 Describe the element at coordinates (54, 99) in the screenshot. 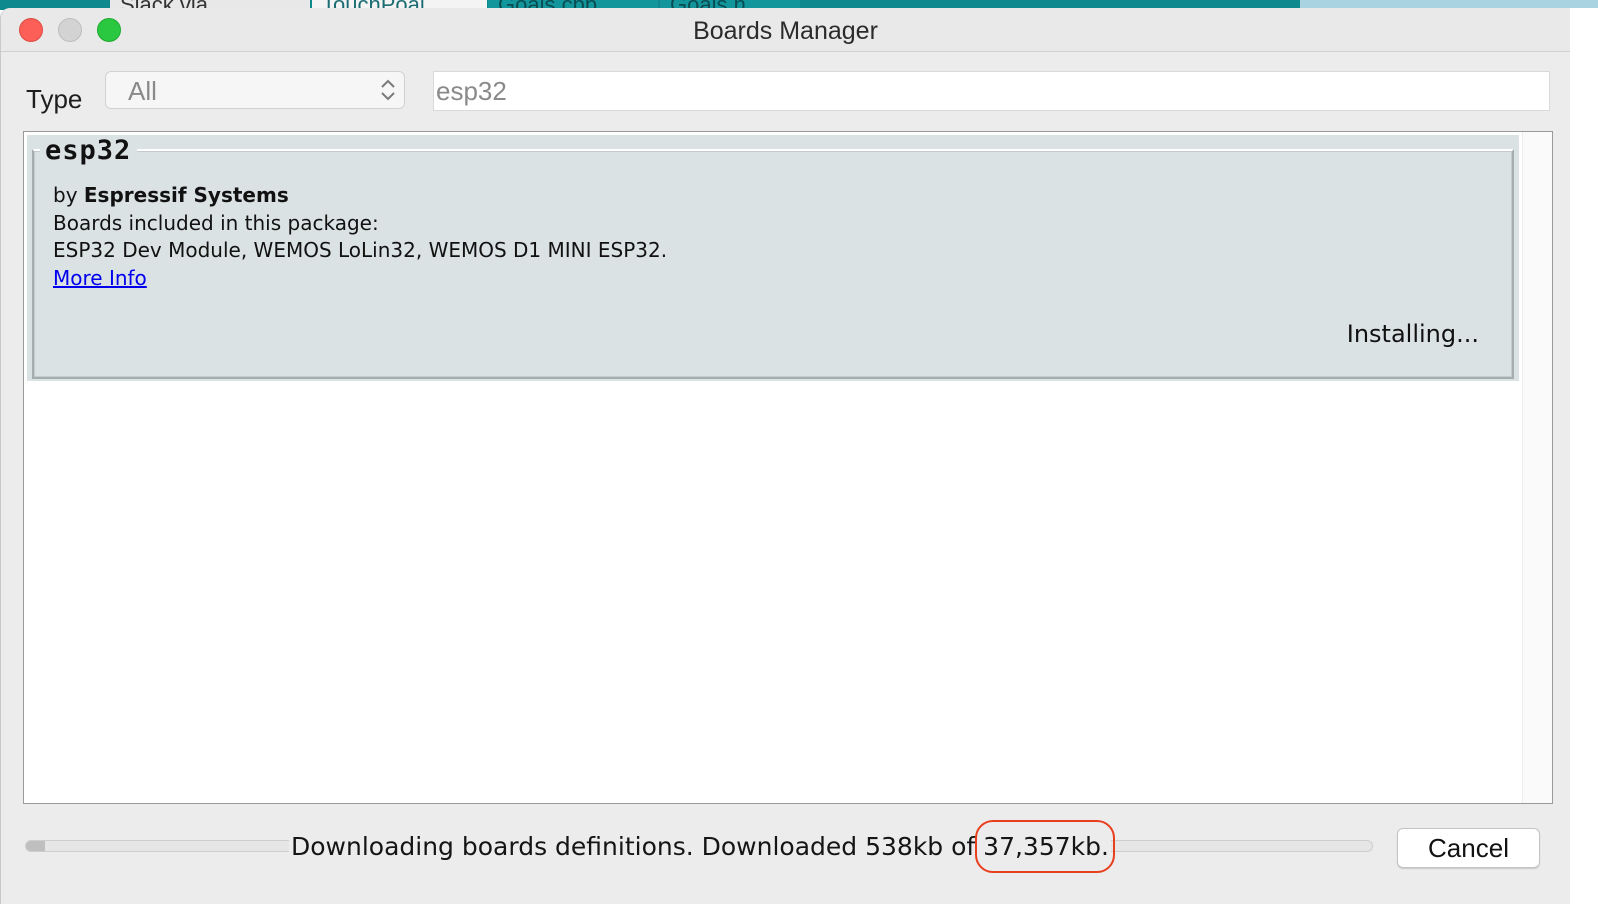

I see `type-label: Type` at that location.